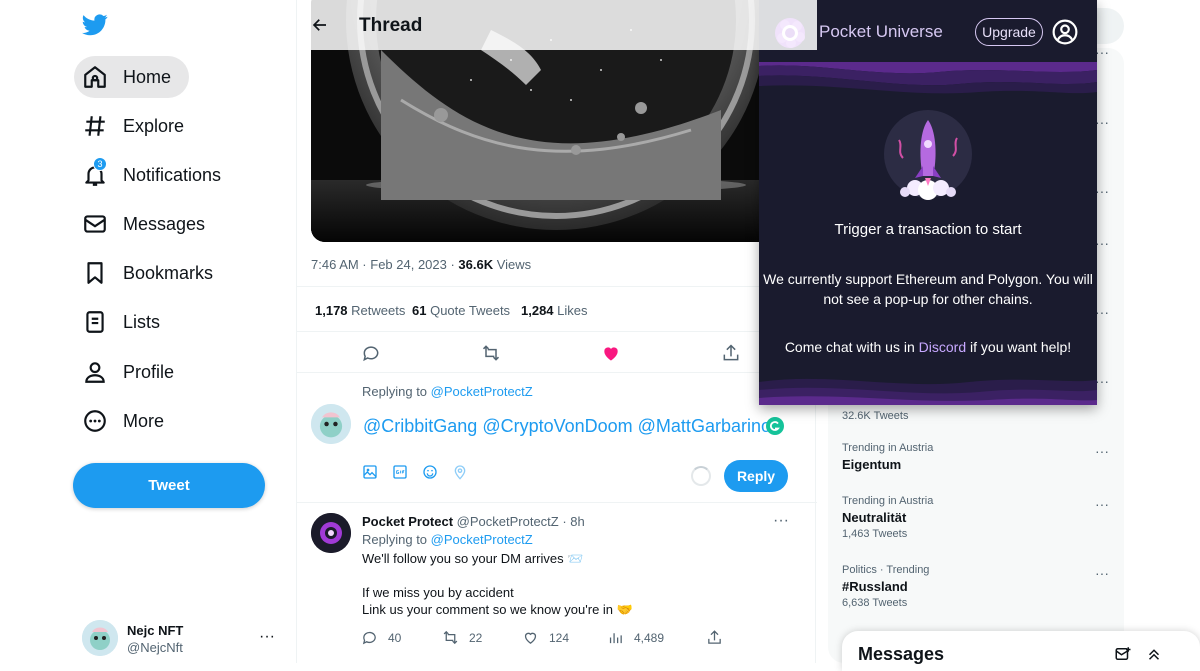  What do you see at coordinates (649, 637) in the screenshot?
I see `reply-views-count: 4,489` at bounding box center [649, 637].